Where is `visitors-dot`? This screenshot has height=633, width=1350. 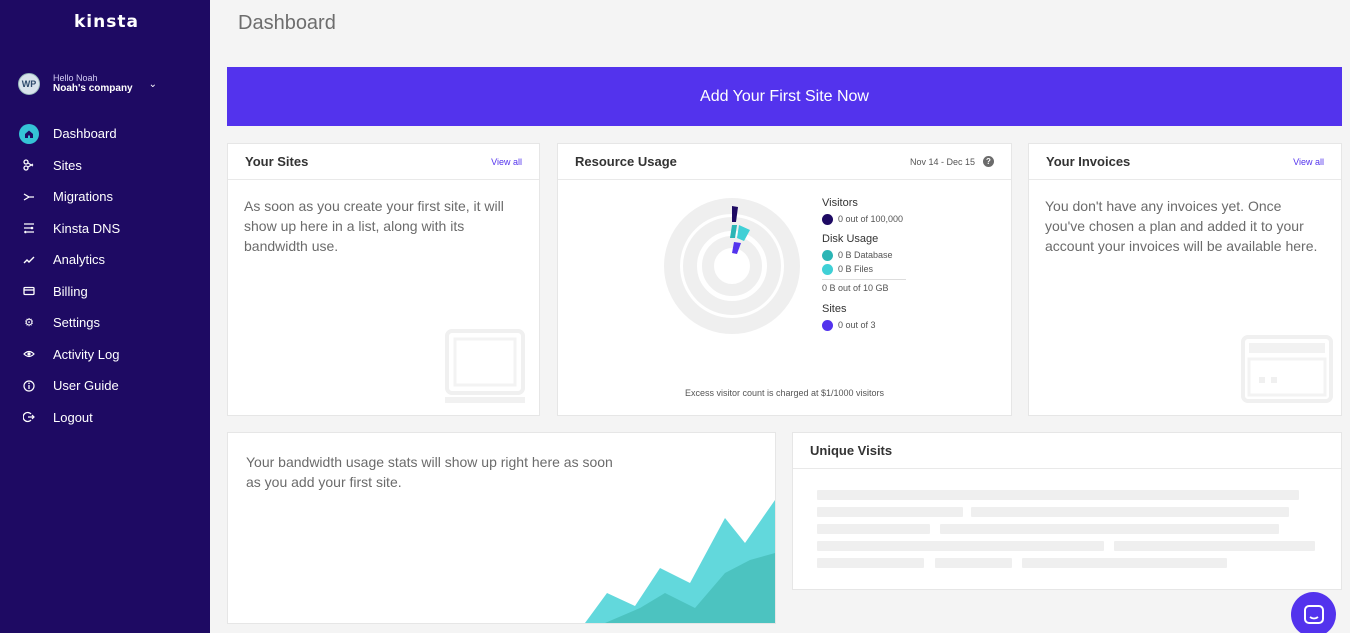 visitors-dot is located at coordinates (827, 219).